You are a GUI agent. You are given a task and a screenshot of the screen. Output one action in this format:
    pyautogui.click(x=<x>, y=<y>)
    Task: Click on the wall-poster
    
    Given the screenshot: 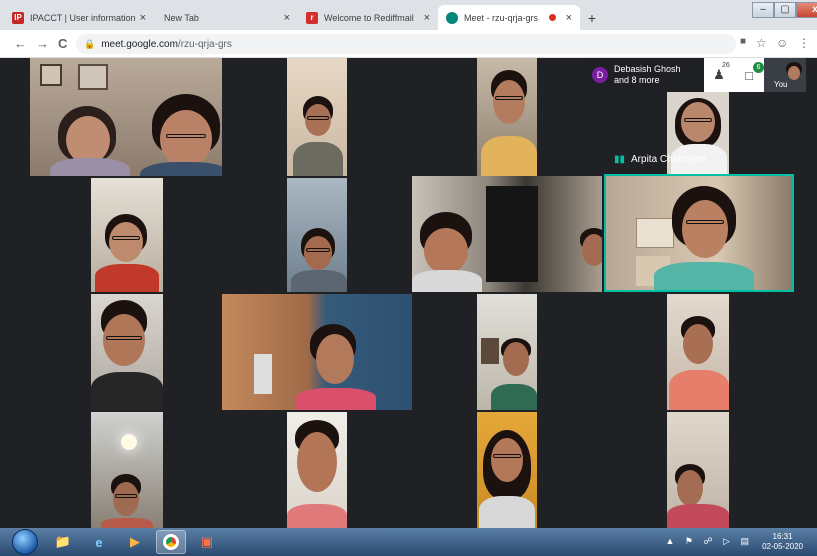 What is the action you would take?
    pyautogui.click(x=655, y=233)
    